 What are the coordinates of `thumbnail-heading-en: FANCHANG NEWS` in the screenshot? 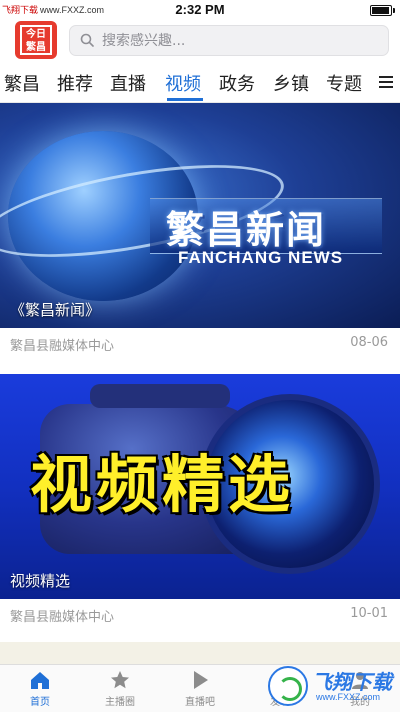 It's located at (261, 257).